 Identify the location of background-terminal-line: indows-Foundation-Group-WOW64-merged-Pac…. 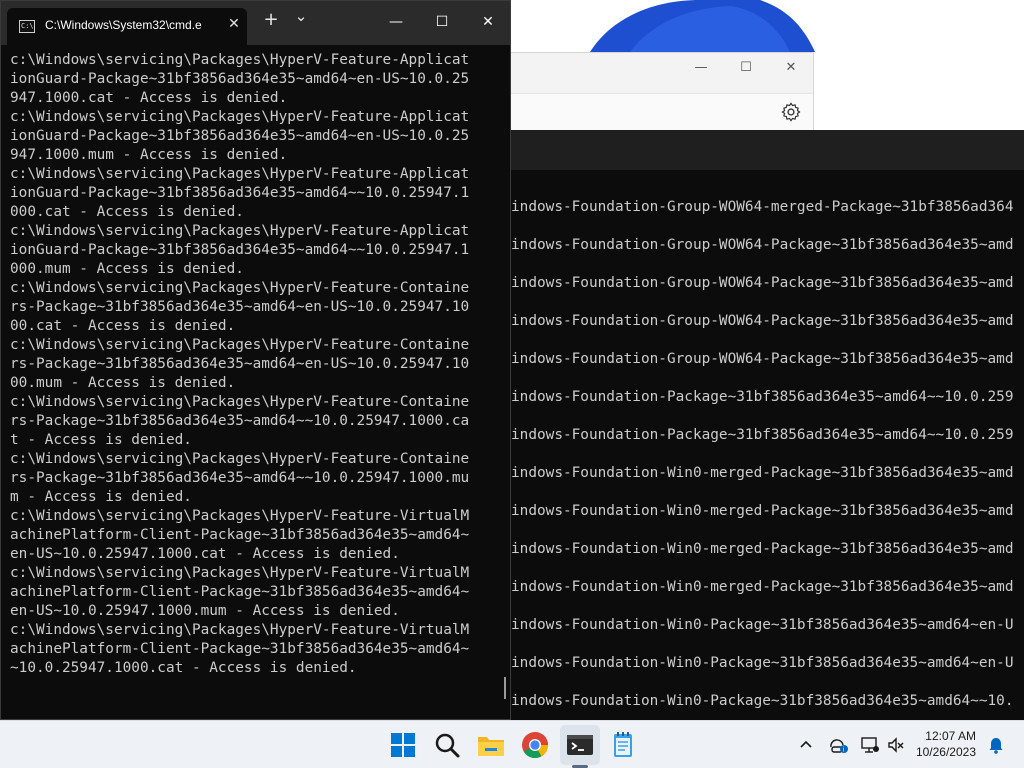
(762, 207).